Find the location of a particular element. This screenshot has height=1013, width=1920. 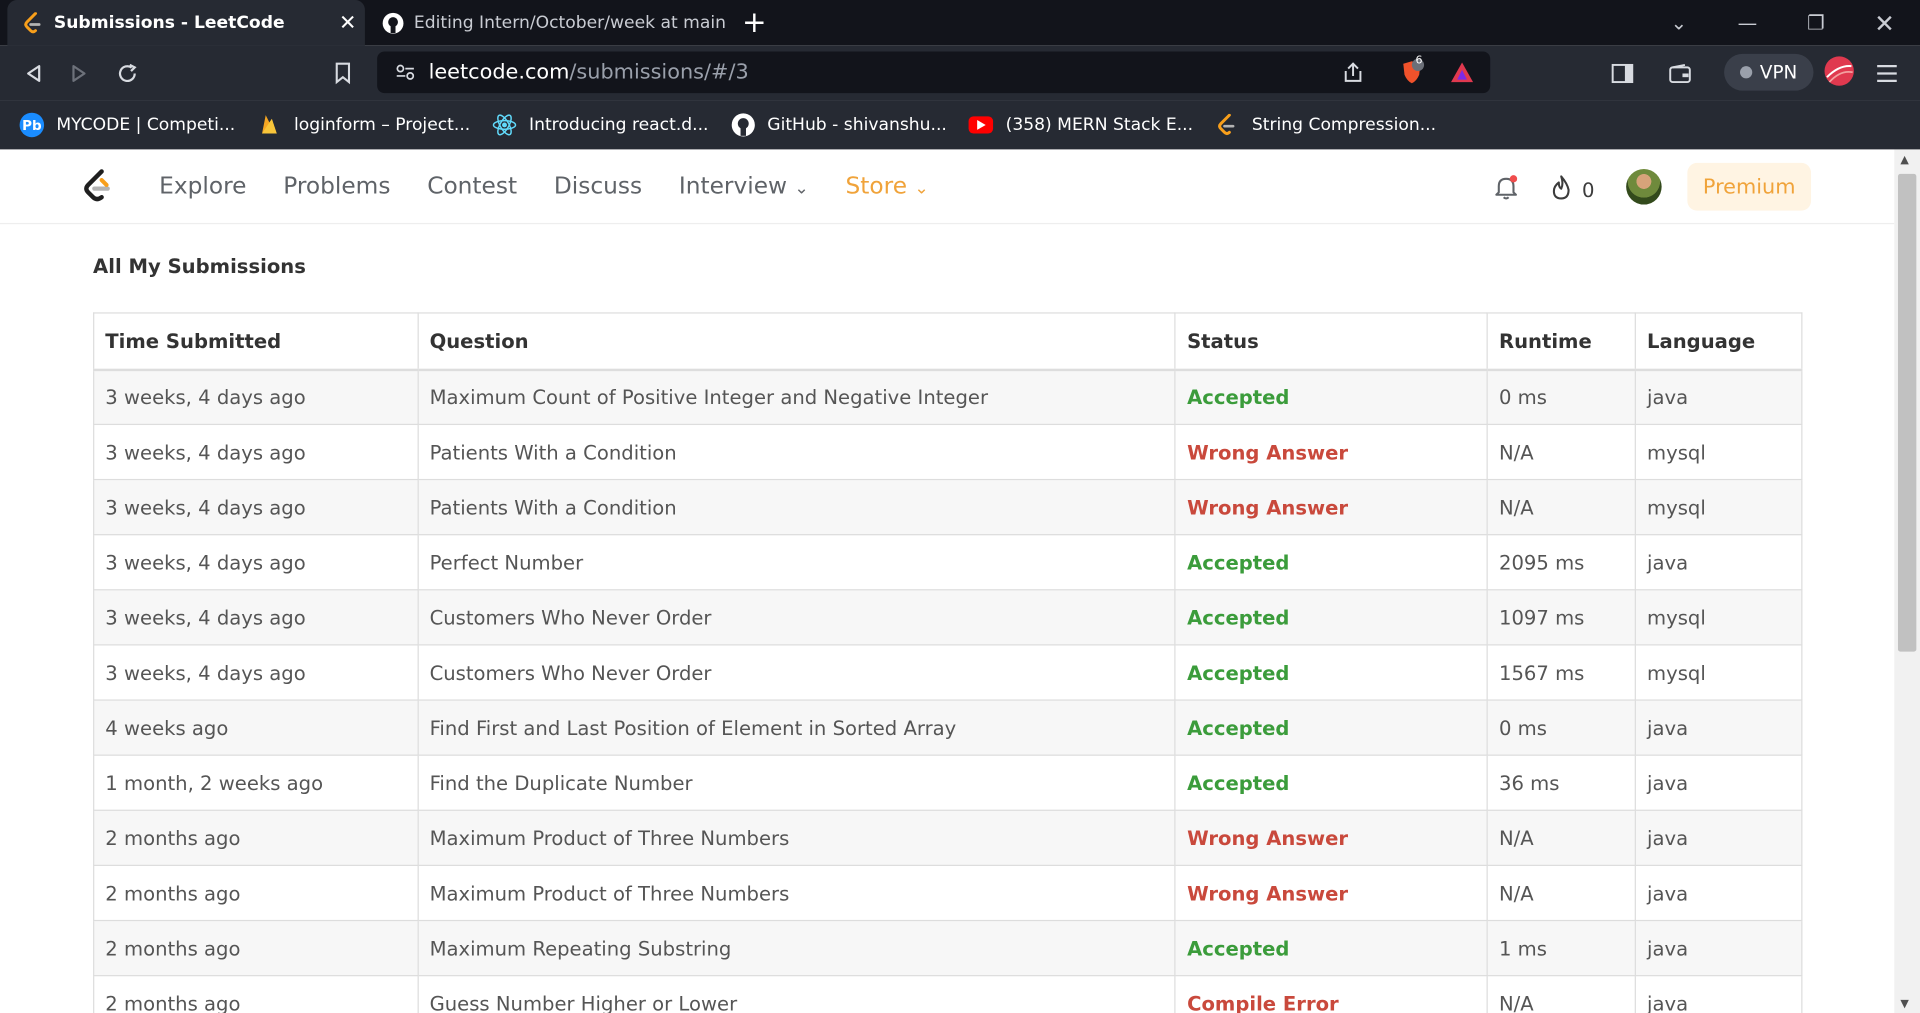

page-title: All My Submissions is located at coordinates (199, 266).